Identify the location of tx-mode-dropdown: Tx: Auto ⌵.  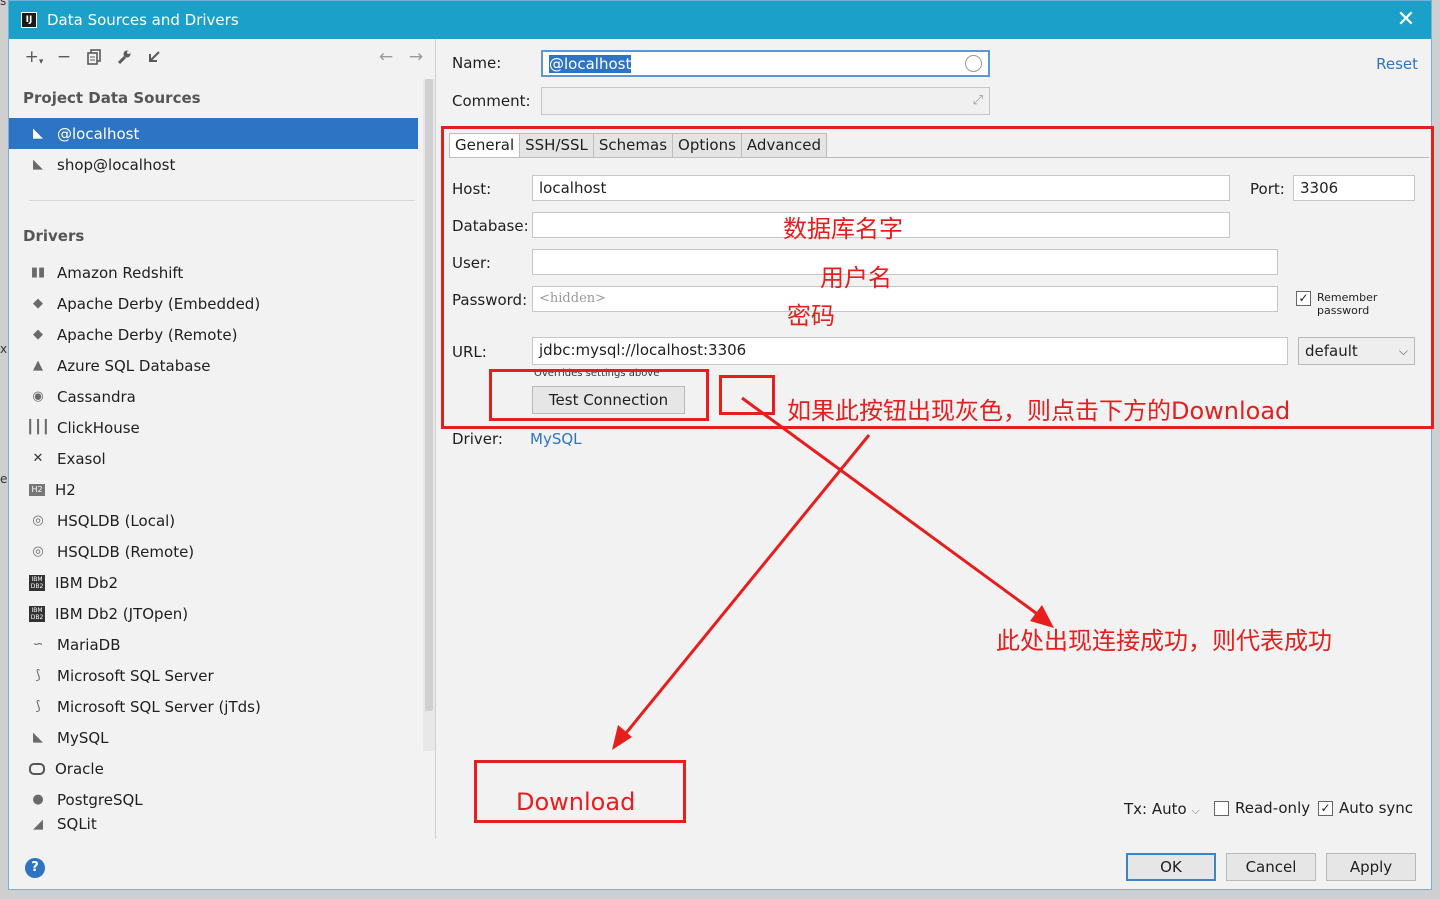
(1162, 809).